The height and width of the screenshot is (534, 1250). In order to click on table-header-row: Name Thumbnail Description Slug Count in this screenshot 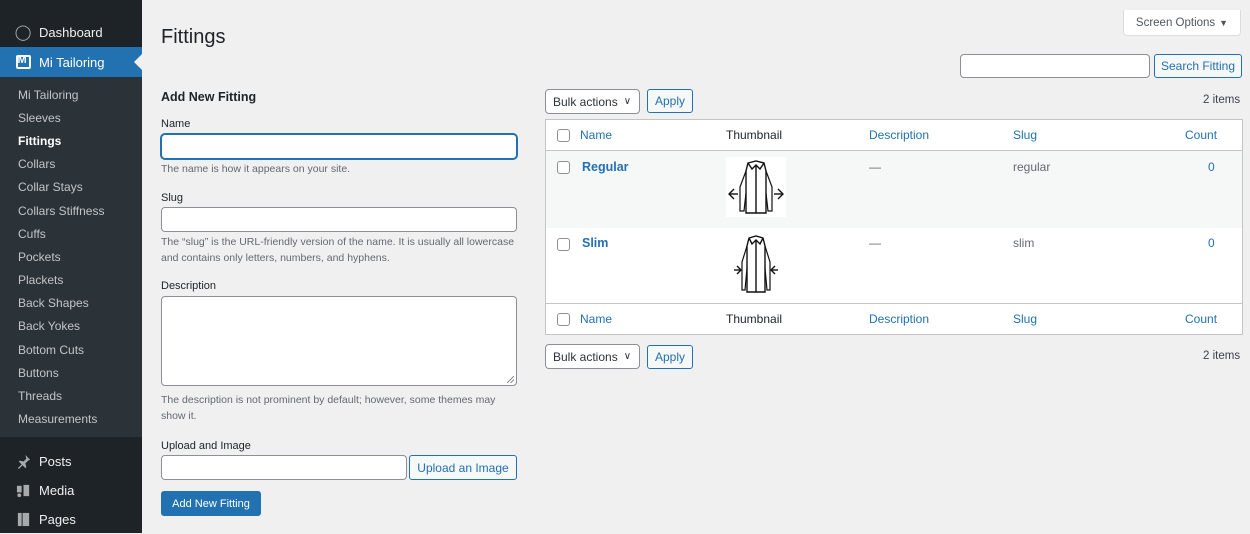, I will do `click(894, 135)`.